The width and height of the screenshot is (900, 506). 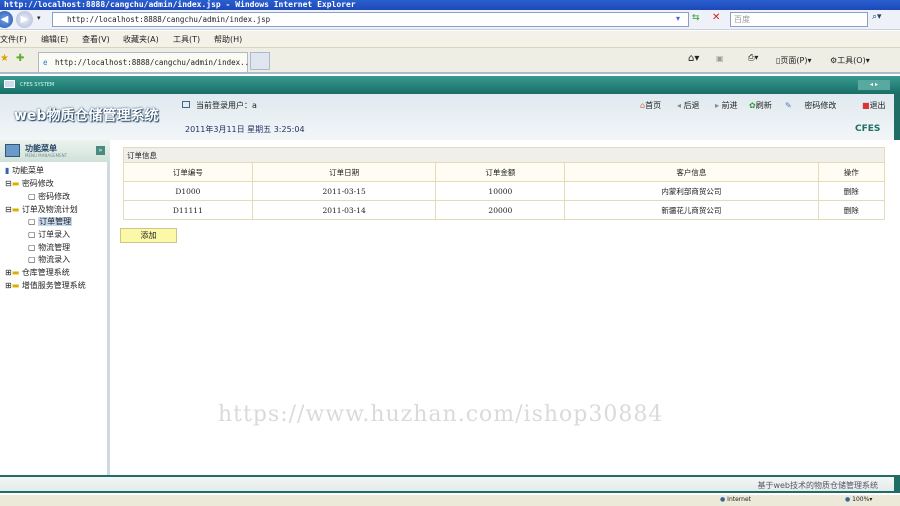 I want to click on order-amount: 10000, so click(x=500, y=191).